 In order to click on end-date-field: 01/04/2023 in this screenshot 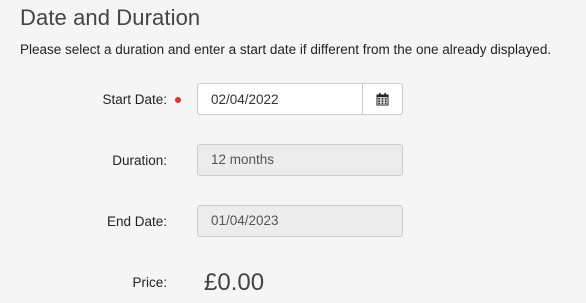, I will do `click(300, 221)`.